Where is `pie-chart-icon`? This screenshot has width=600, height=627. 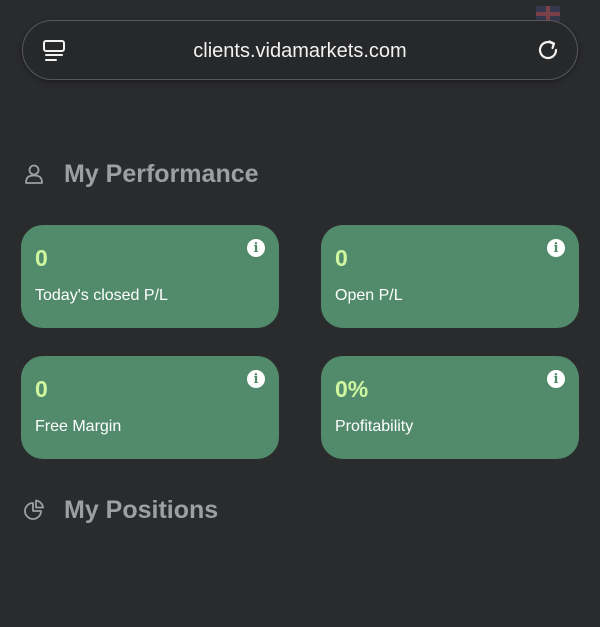 pie-chart-icon is located at coordinates (34, 509).